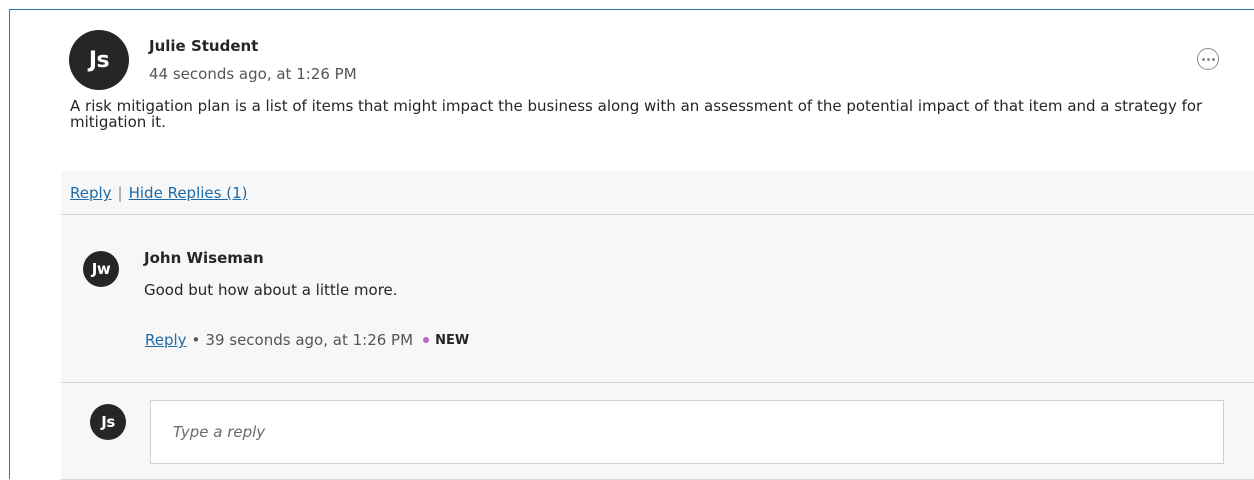  I want to click on post-timestamp: 44 seconds ago, at 1:26 PM, so click(253, 74).